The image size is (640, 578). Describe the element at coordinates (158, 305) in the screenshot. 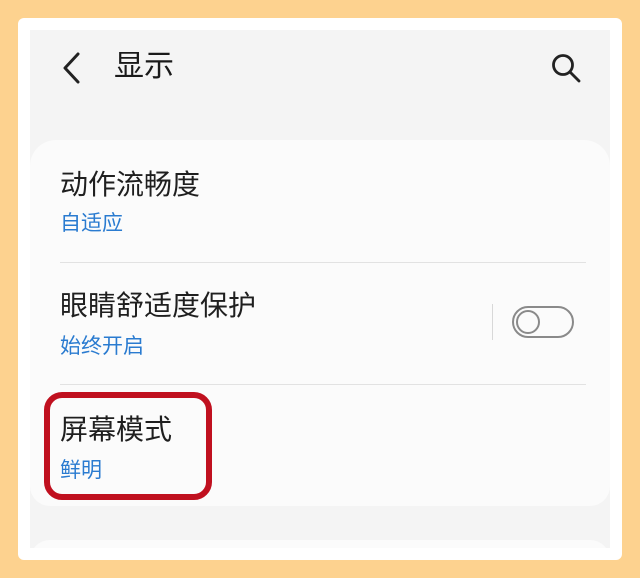

I see `setting-title: 眼睛舒适度保护` at that location.